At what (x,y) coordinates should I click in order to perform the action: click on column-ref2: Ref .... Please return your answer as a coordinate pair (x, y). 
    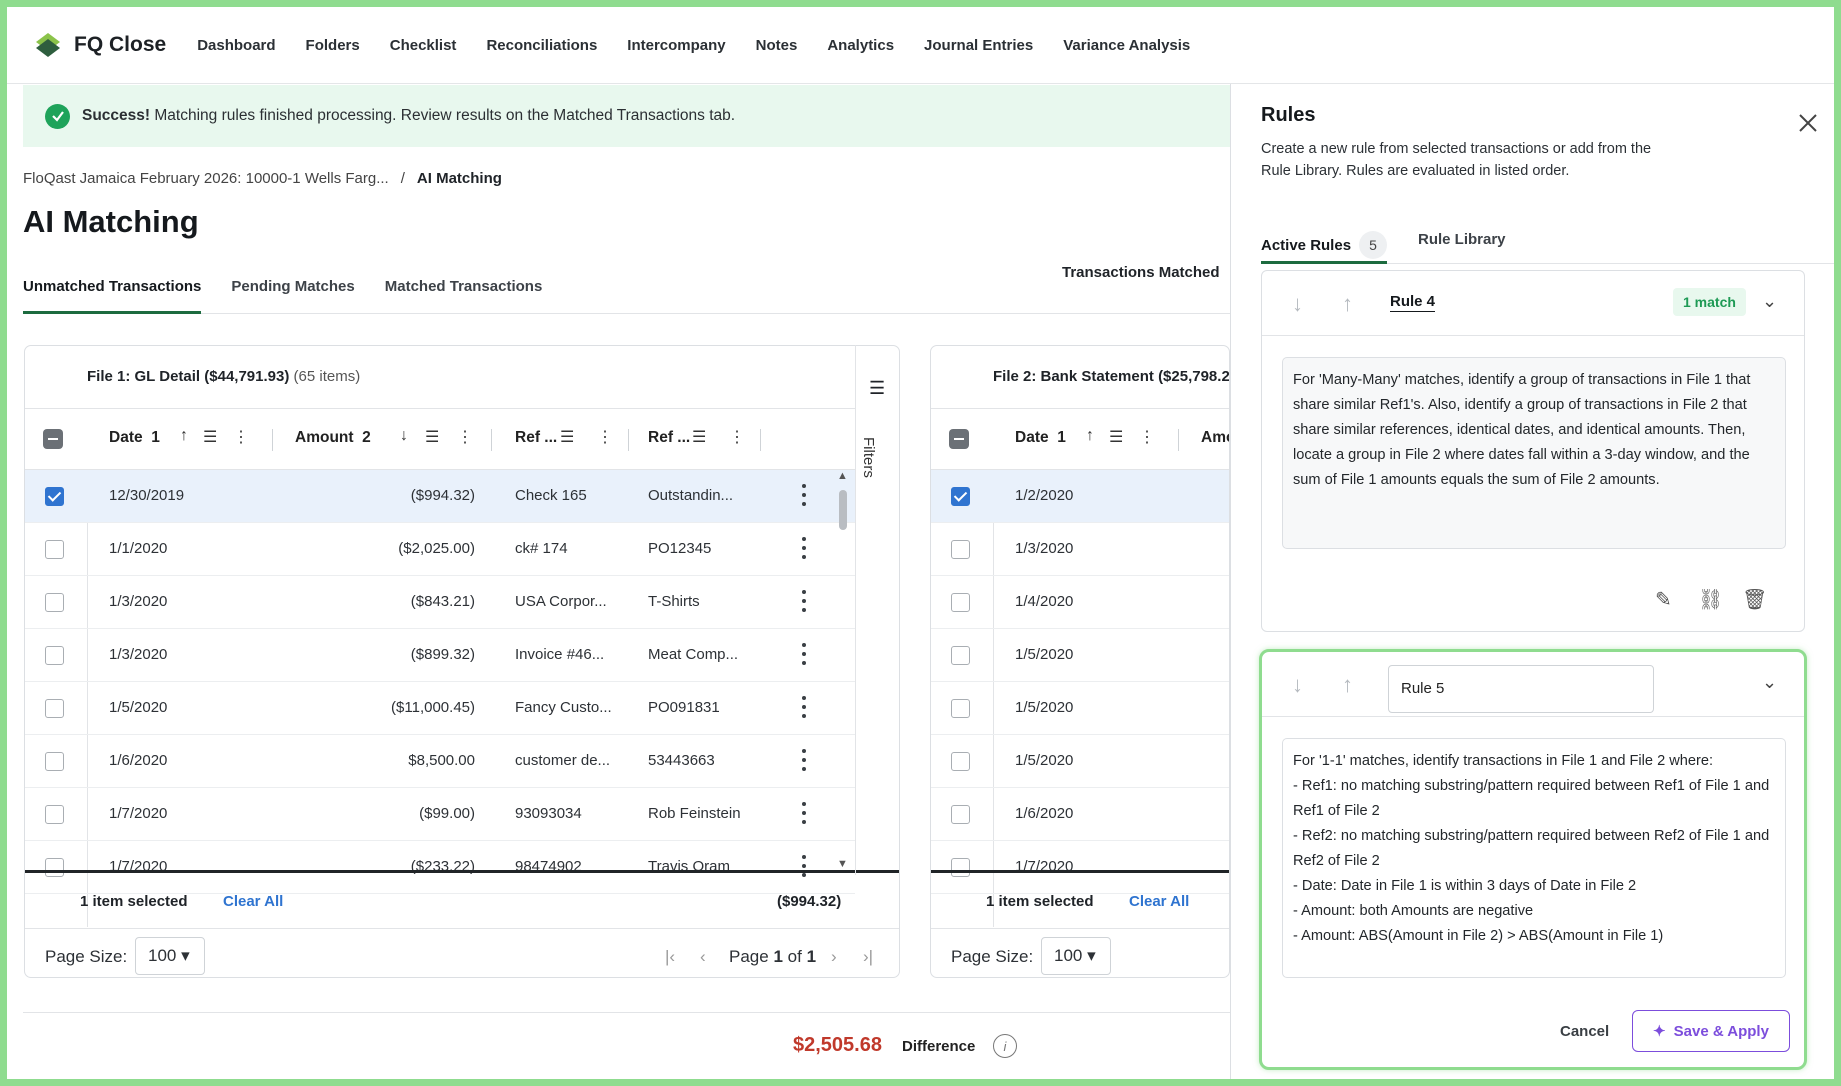
    Looking at the image, I should click on (669, 438).